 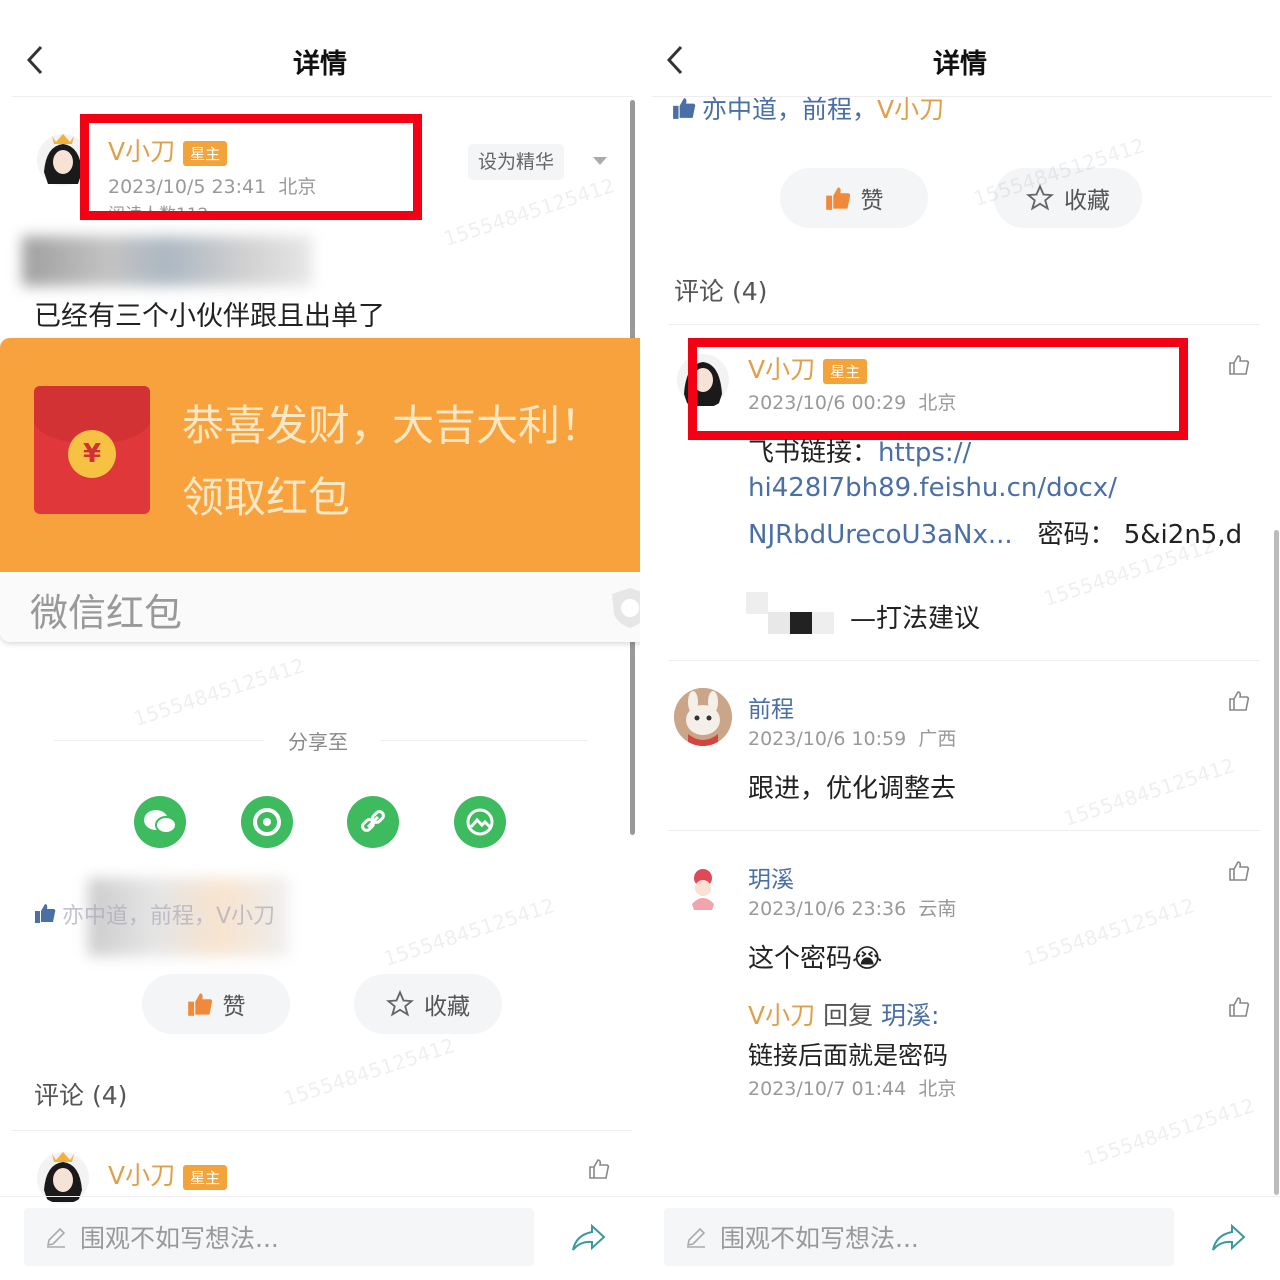 I want to click on password-text: 密码： 5&i2n5,d, so click(x=1140, y=535).